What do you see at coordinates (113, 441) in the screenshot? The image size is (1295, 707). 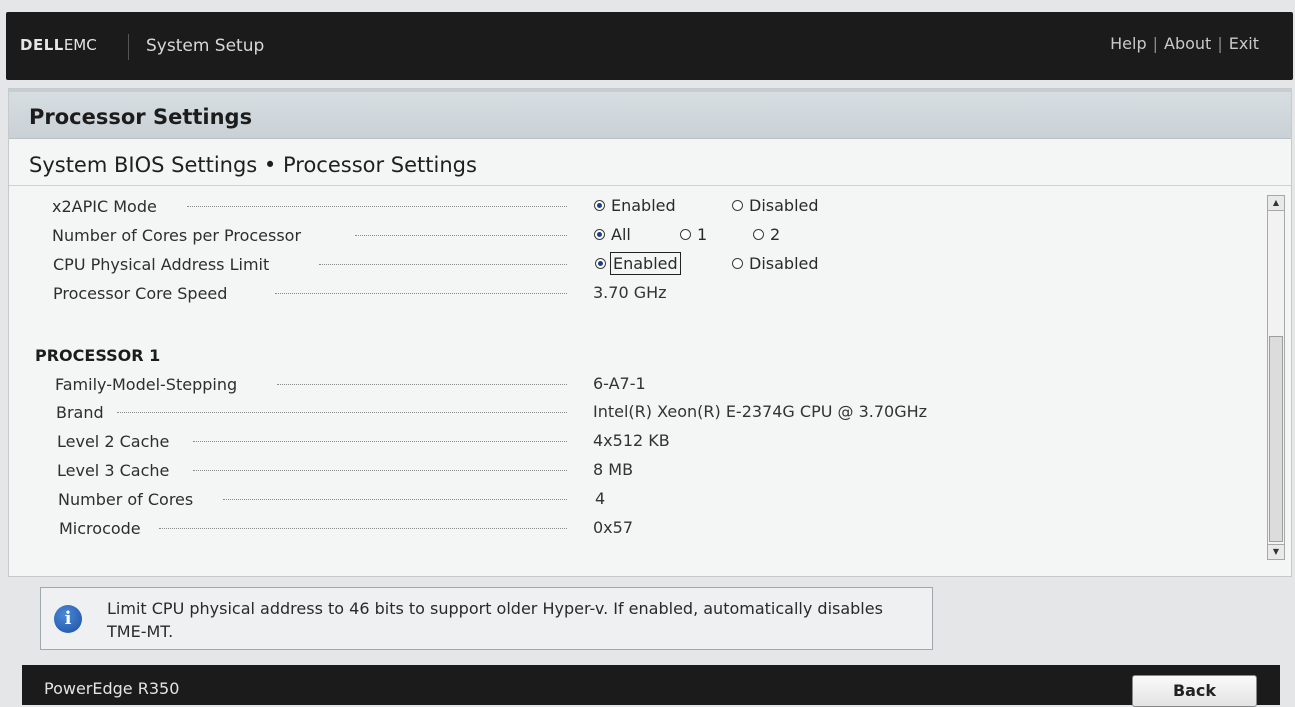 I see `info-label: Level 2 Cache` at bounding box center [113, 441].